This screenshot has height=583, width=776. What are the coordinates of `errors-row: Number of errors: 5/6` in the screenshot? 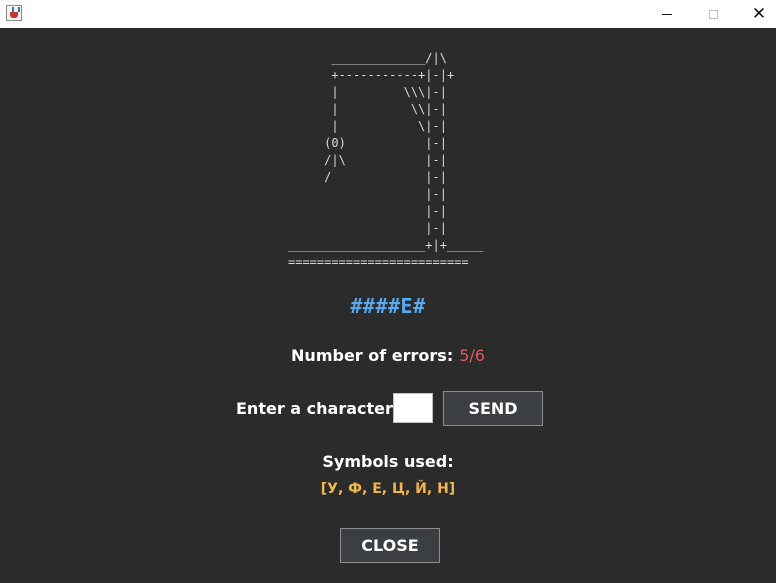 It's located at (388, 355).